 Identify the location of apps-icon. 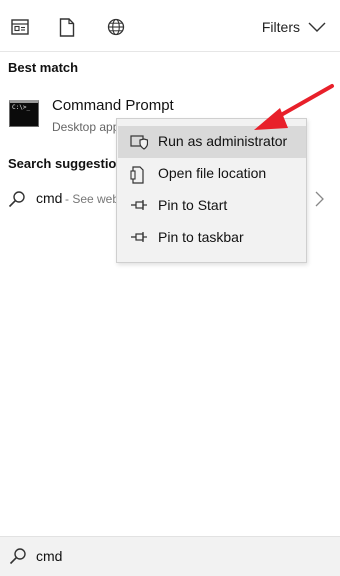
(20, 27).